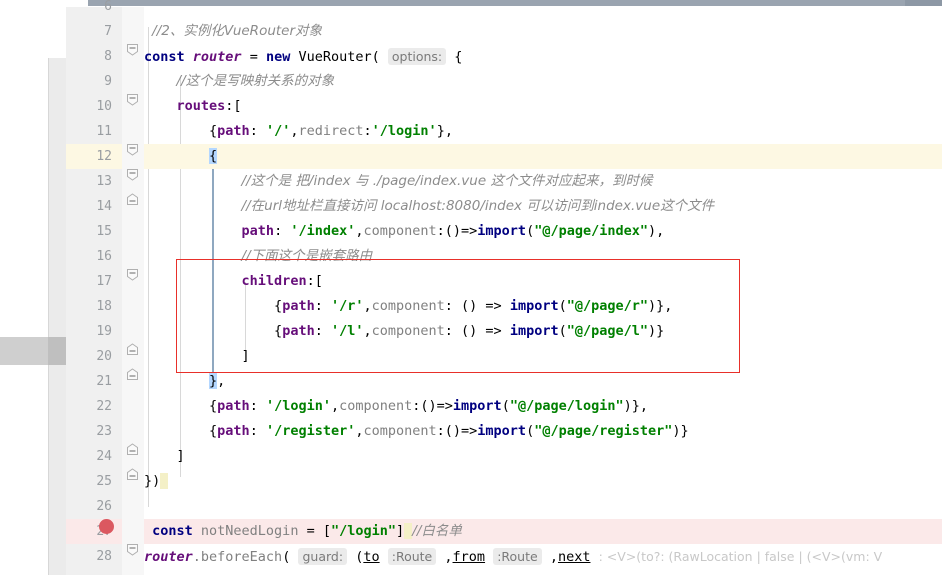  Describe the element at coordinates (543, 81) in the screenshot. I see `code-line-9: //这个是写映射关系的对象` at that location.